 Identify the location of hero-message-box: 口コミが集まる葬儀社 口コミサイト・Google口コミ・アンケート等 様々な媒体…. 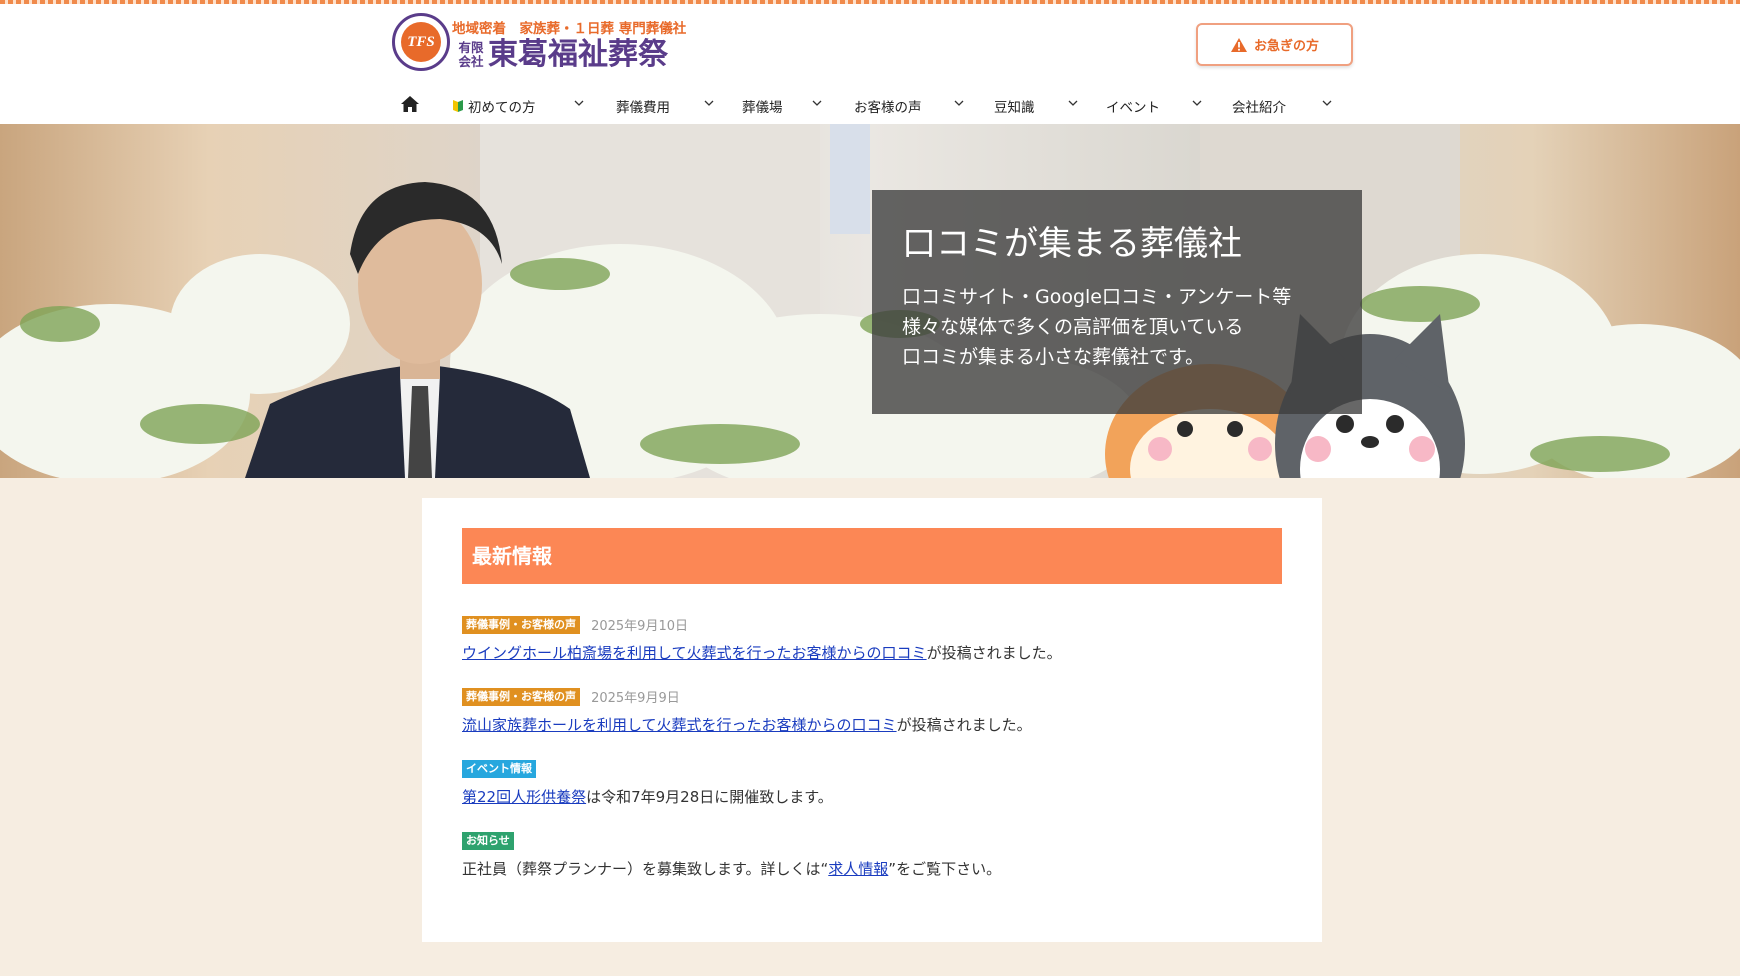
(1117, 302).